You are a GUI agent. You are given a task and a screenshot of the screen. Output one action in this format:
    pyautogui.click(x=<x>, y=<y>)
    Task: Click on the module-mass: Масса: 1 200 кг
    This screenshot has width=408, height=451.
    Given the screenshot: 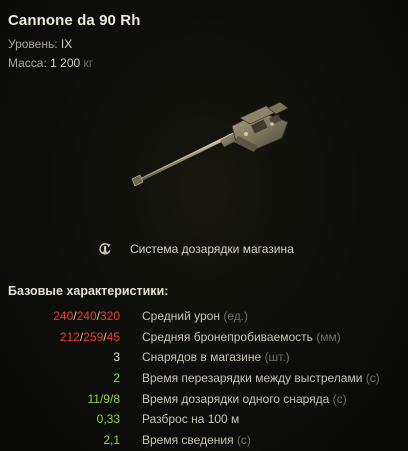 What is the action you would take?
    pyautogui.click(x=50, y=63)
    